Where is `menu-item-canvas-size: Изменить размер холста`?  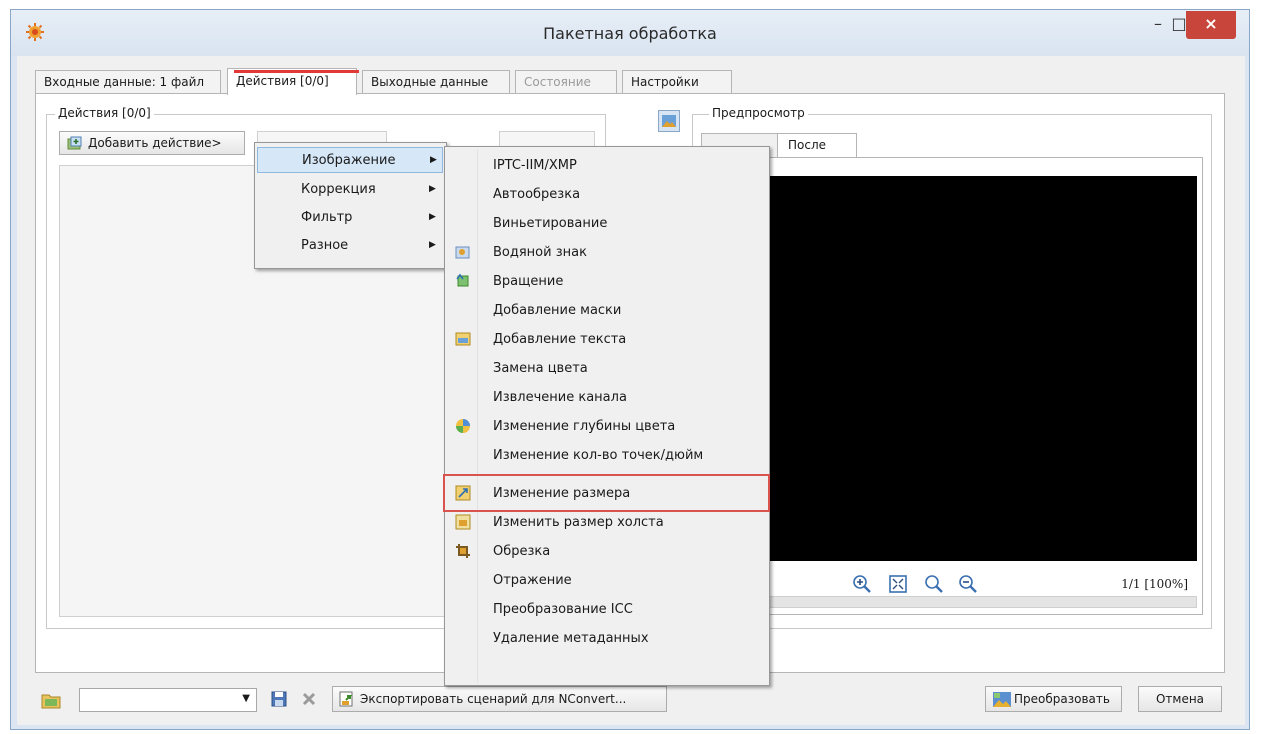
menu-item-canvas-size: Изменить размер холста is located at coordinates (607, 522).